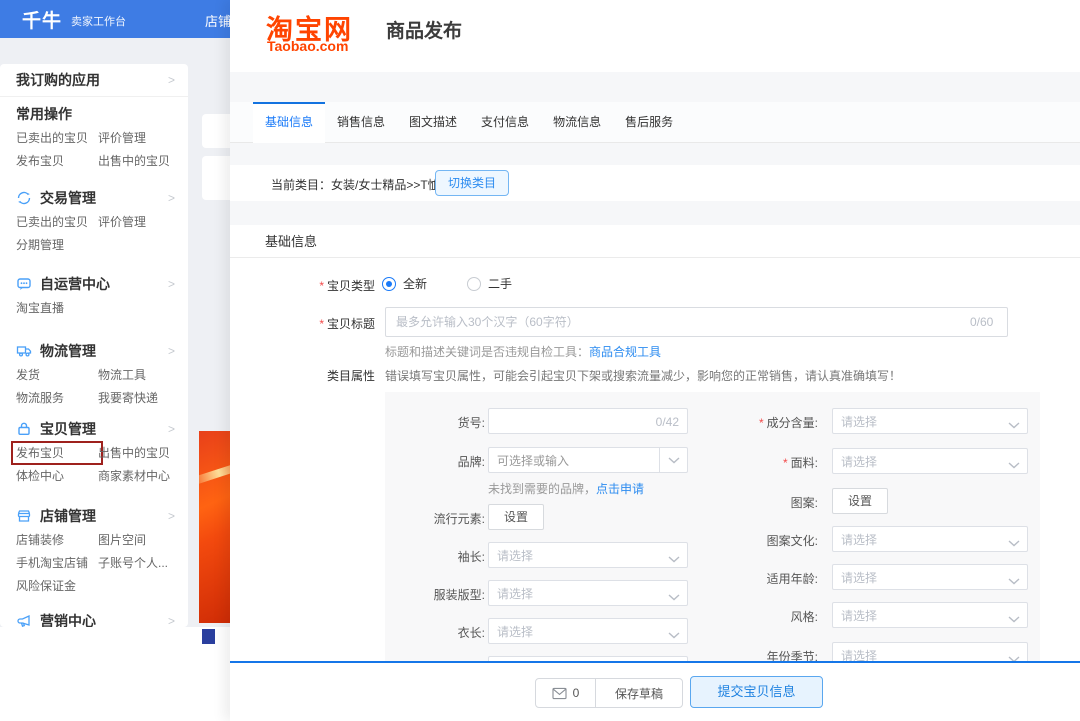  What do you see at coordinates (792, 541) in the screenshot?
I see `pattern-culture-label: 图案文化:` at bounding box center [792, 541].